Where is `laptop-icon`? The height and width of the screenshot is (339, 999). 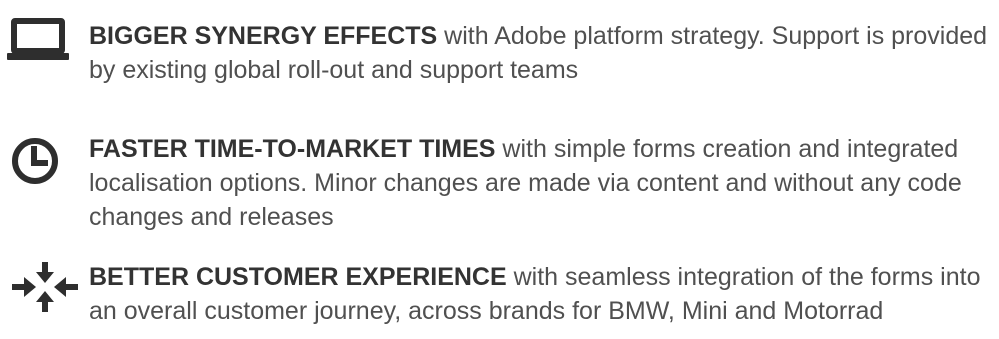 laptop-icon is located at coordinates (41, 43).